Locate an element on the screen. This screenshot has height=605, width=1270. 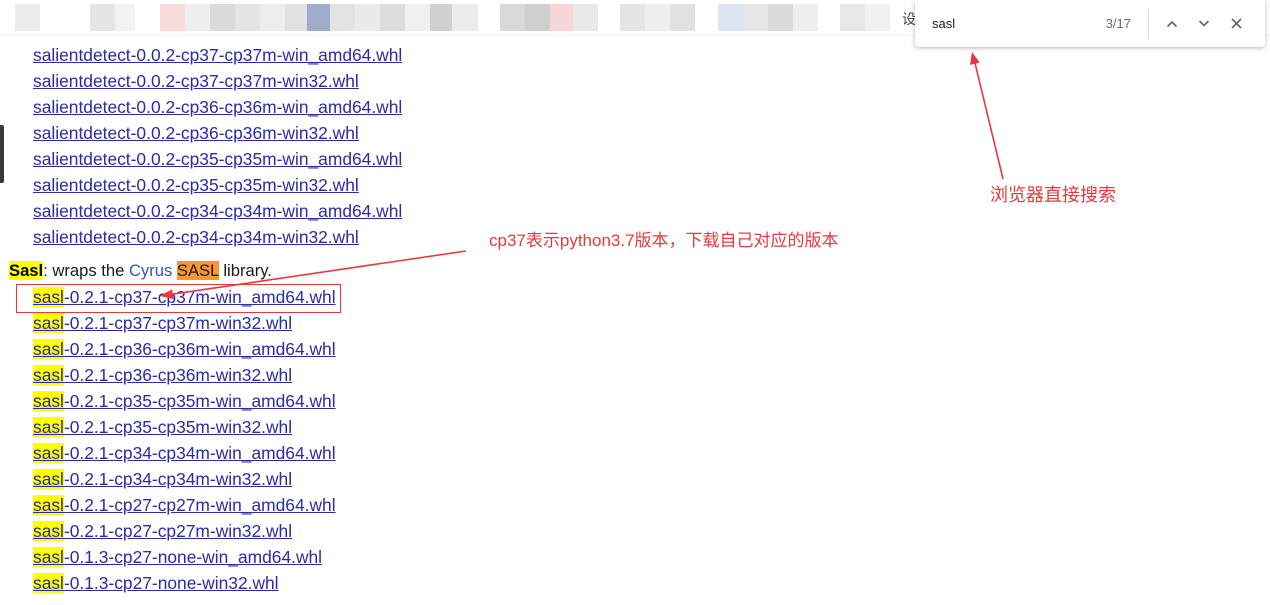
find-bar-divider is located at coordinates (1148, 23).